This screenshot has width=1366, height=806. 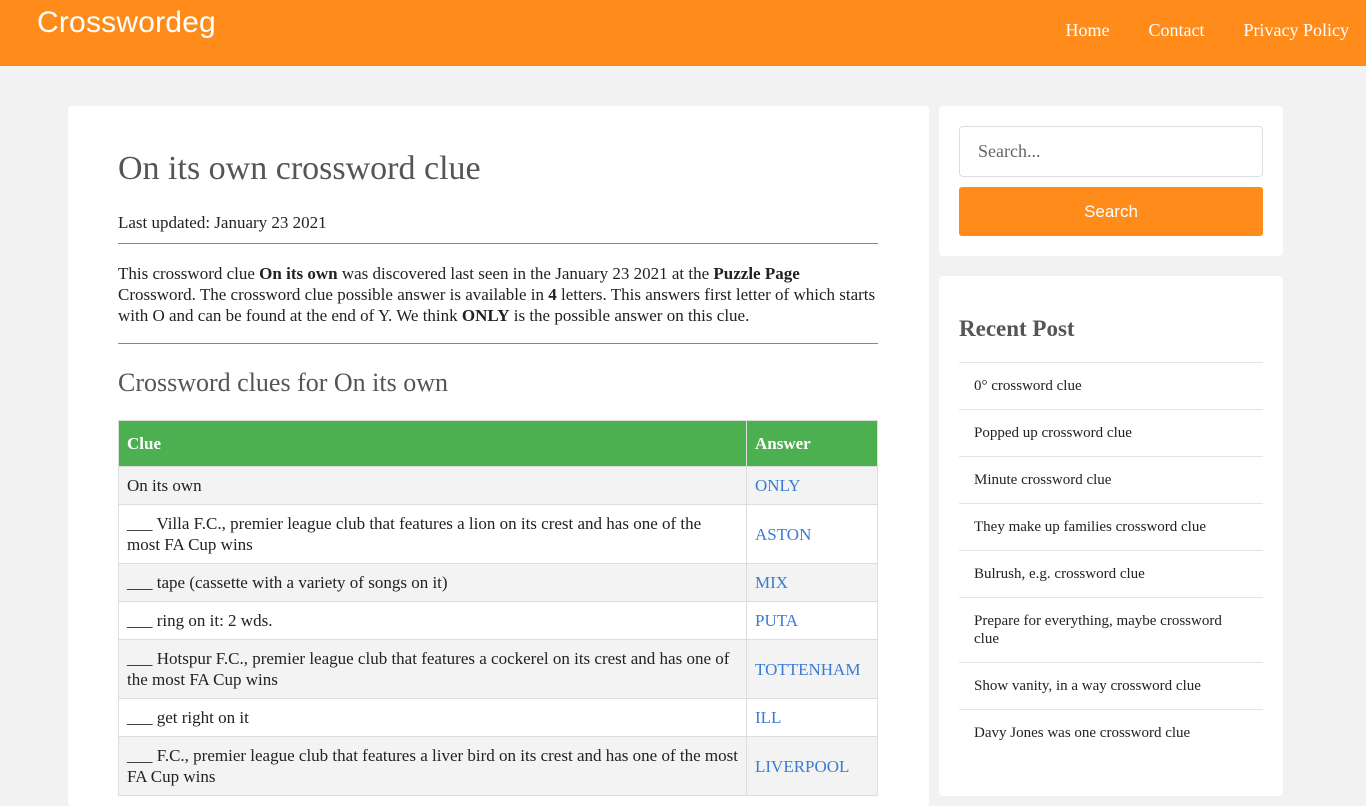 I want to click on answer-link: ASTON, so click(x=812, y=534).